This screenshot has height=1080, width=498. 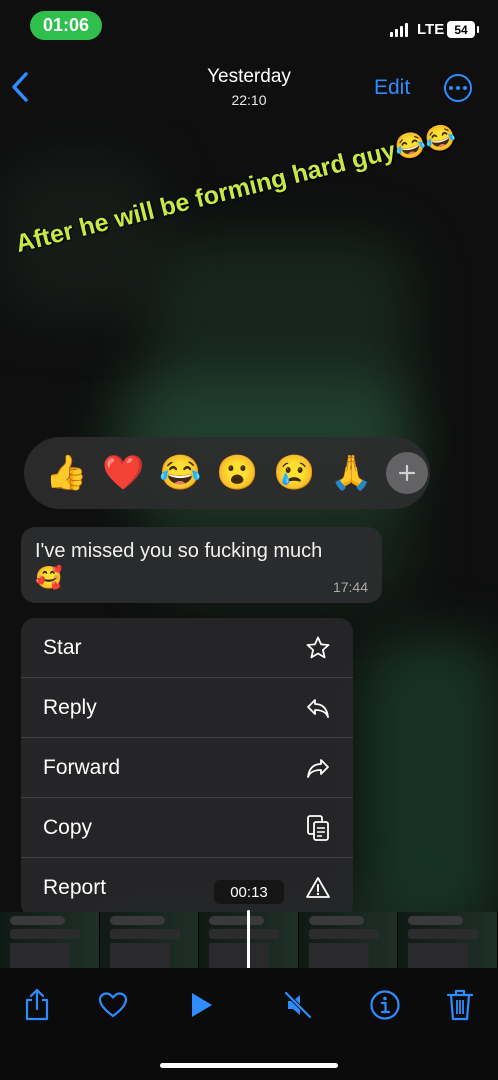 What do you see at coordinates (249, 100) in the screenshot?
I see `page-subtitle: 22:10` at bounding box center [249, 100].